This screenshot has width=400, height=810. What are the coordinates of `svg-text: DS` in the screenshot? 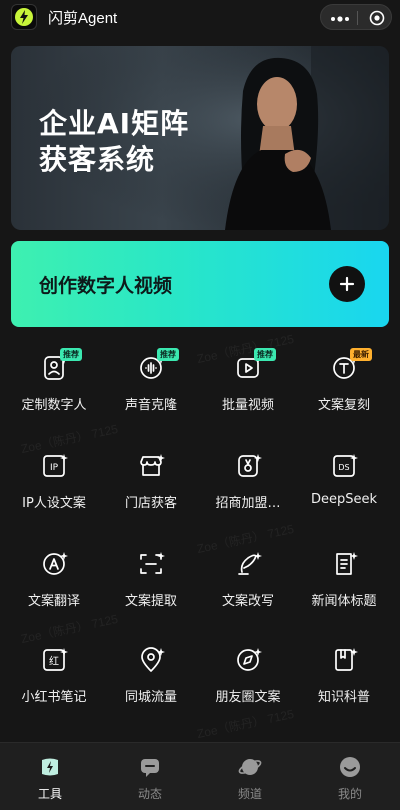 It's located at (343, 467).